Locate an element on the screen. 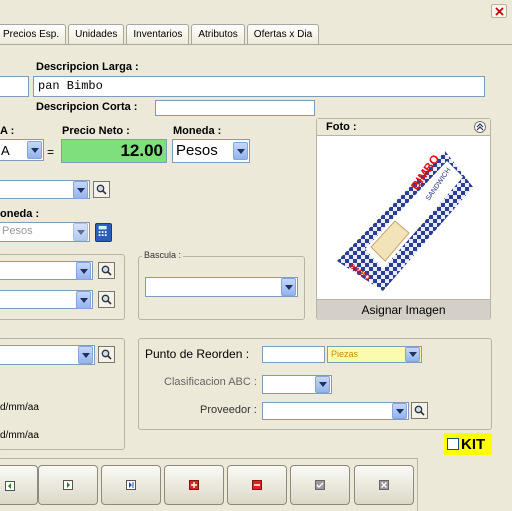  calculator-button is located at coordinates (103, 232).